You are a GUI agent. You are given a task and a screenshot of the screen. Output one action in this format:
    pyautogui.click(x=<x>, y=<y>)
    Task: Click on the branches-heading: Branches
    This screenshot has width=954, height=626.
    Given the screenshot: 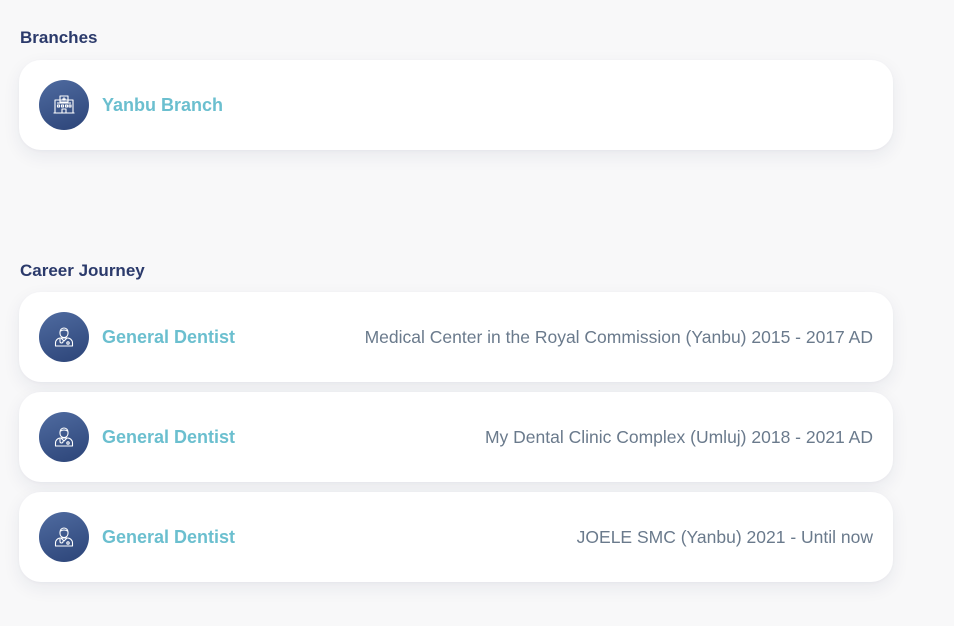 What is the action you would take?
    pyautogui.click(x=59, y=37)
    